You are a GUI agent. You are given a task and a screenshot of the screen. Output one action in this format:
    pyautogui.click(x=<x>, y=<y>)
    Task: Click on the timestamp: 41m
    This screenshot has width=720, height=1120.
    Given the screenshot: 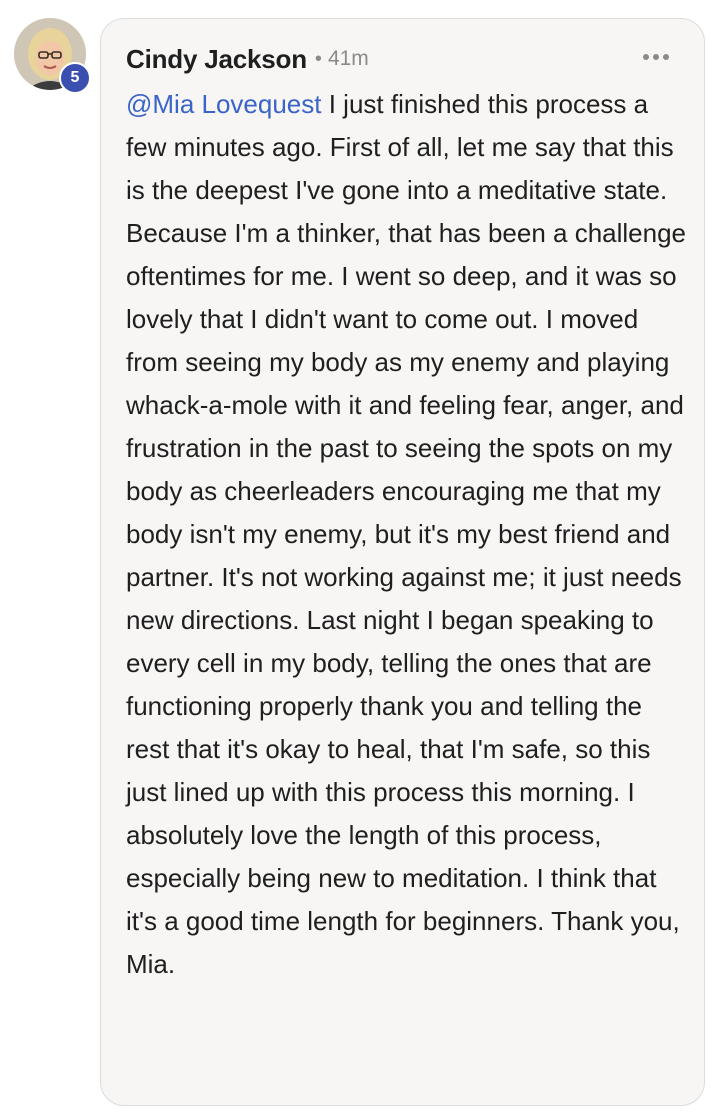 What is the action you would take?
    pyautogui.click(x=348, y=59)
    